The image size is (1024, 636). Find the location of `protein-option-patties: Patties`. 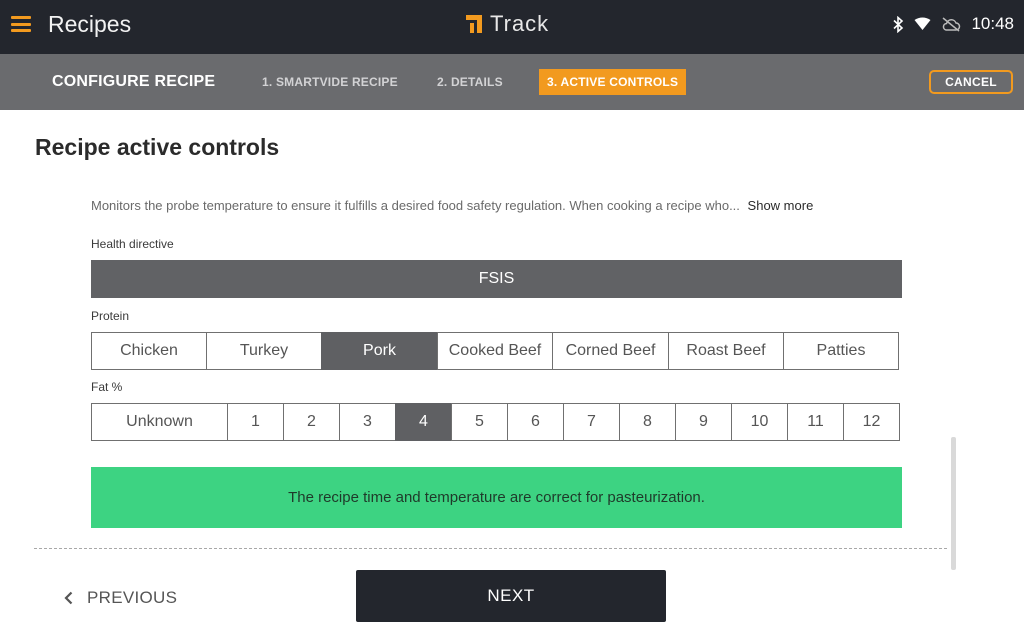

protein-option-patties: Patties is located at coordinates (841, 351).